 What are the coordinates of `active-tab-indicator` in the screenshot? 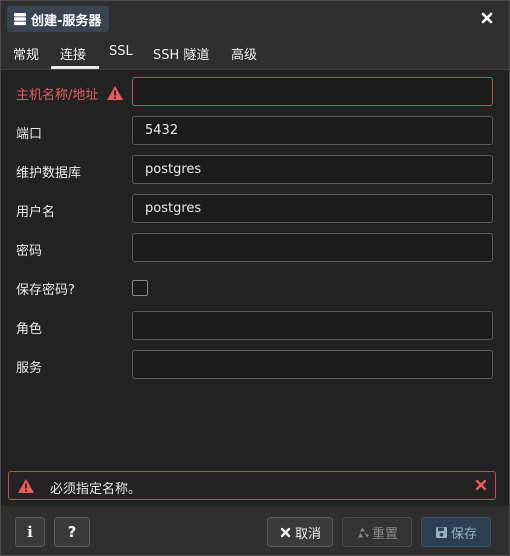 It's located at (75, 67).